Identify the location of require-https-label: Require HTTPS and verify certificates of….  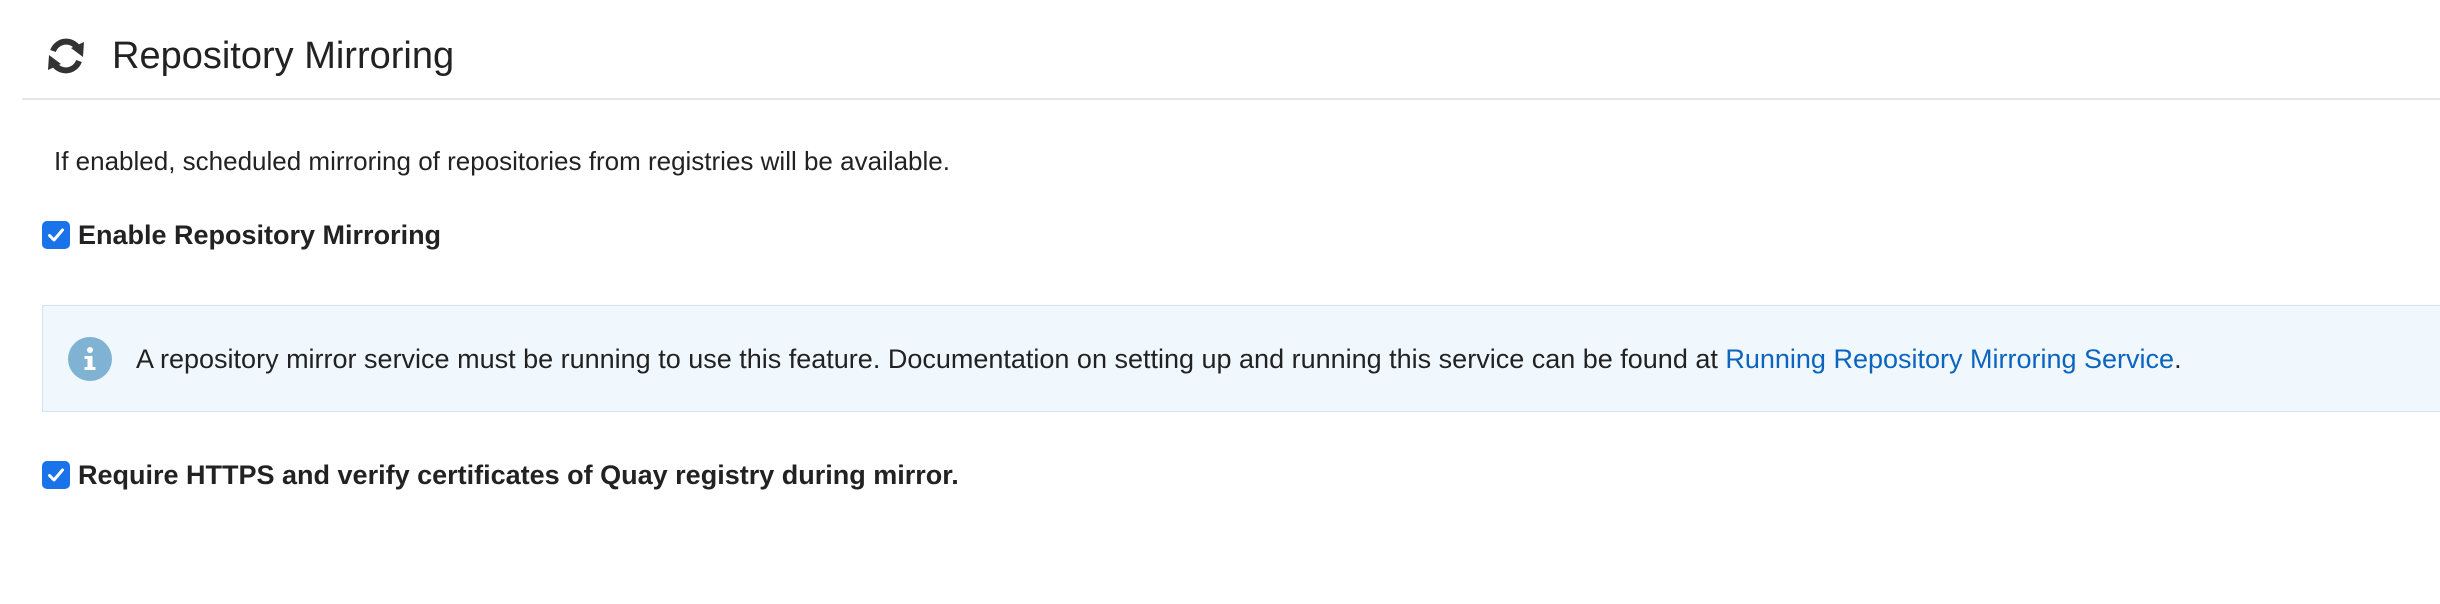
(518, 475).